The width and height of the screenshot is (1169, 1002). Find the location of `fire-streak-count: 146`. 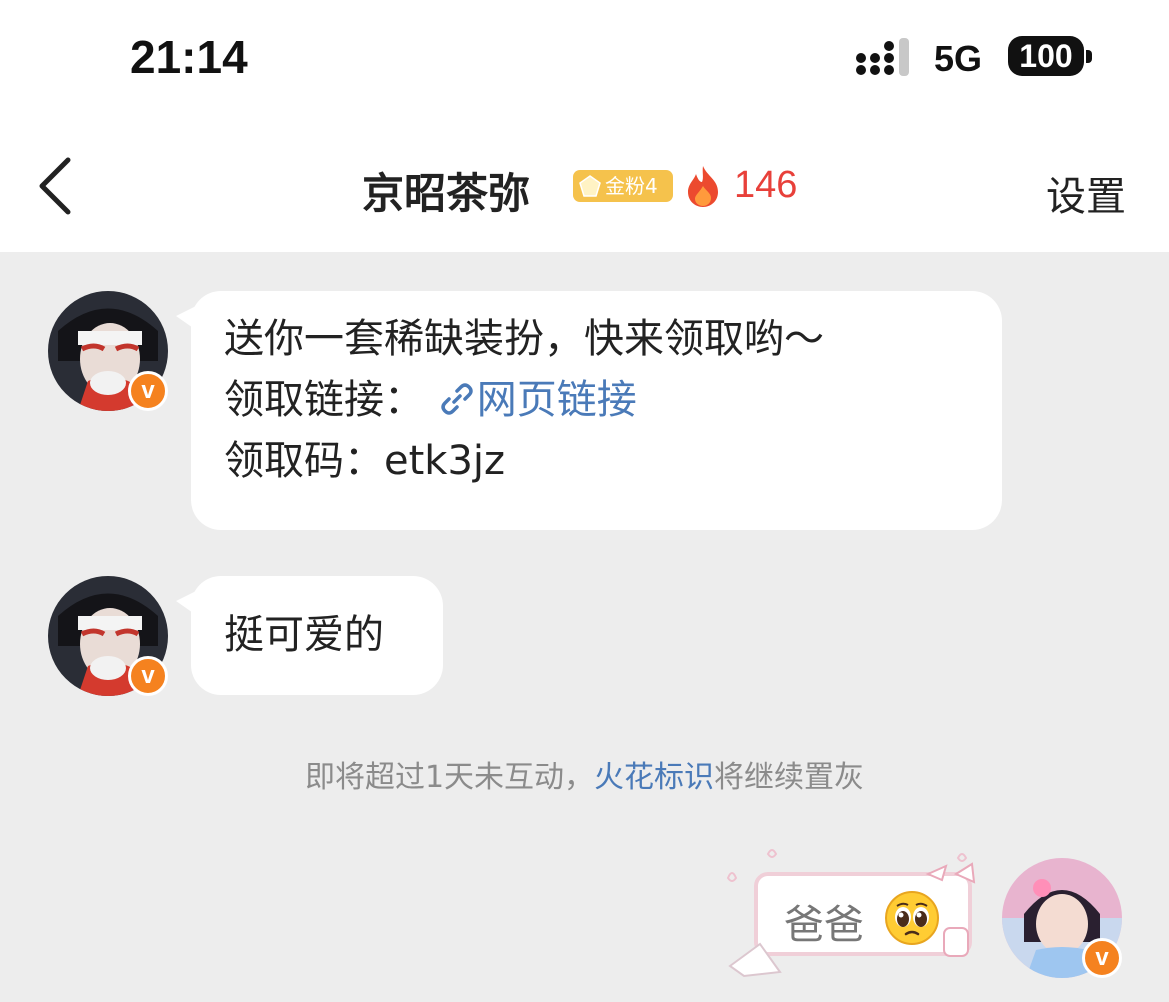

fire-streak-count: 146 is located at coordinates (766, 185).